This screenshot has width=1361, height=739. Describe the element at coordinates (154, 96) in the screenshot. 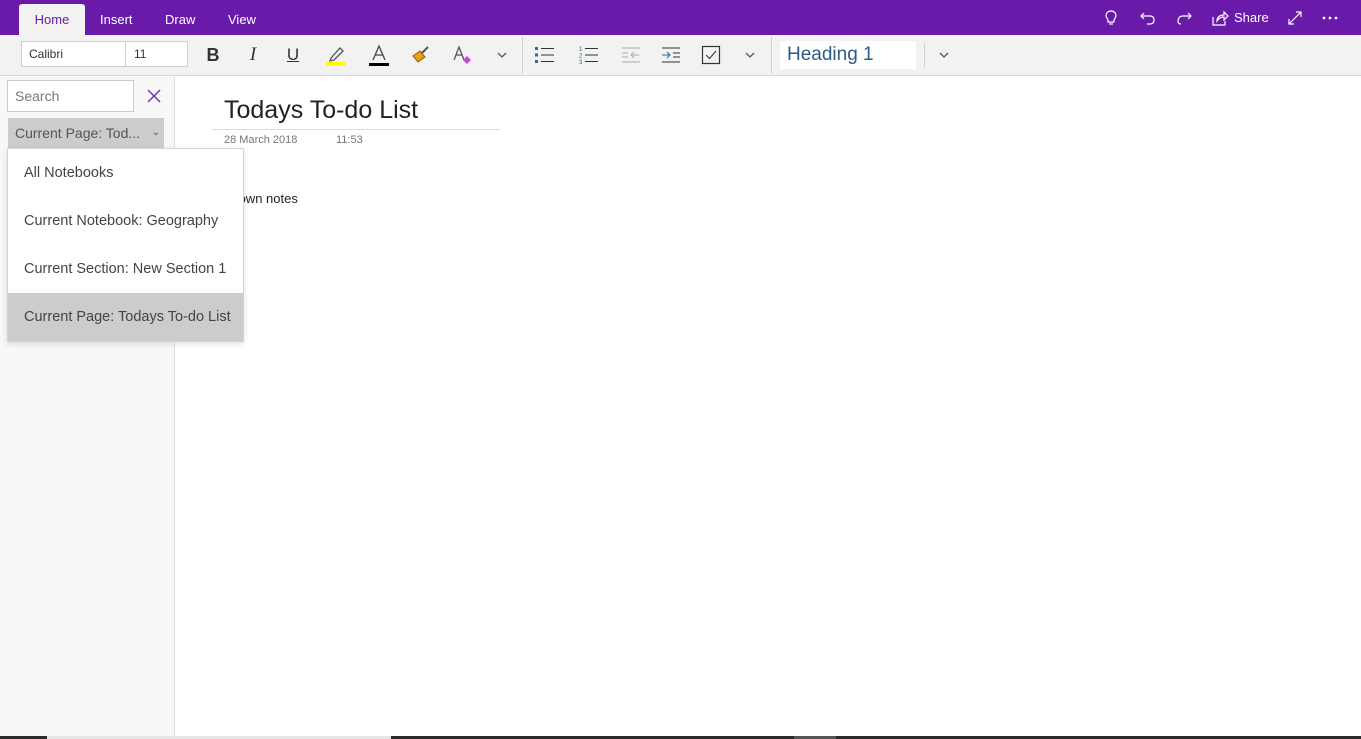

I see `close-search-icon` at that location.